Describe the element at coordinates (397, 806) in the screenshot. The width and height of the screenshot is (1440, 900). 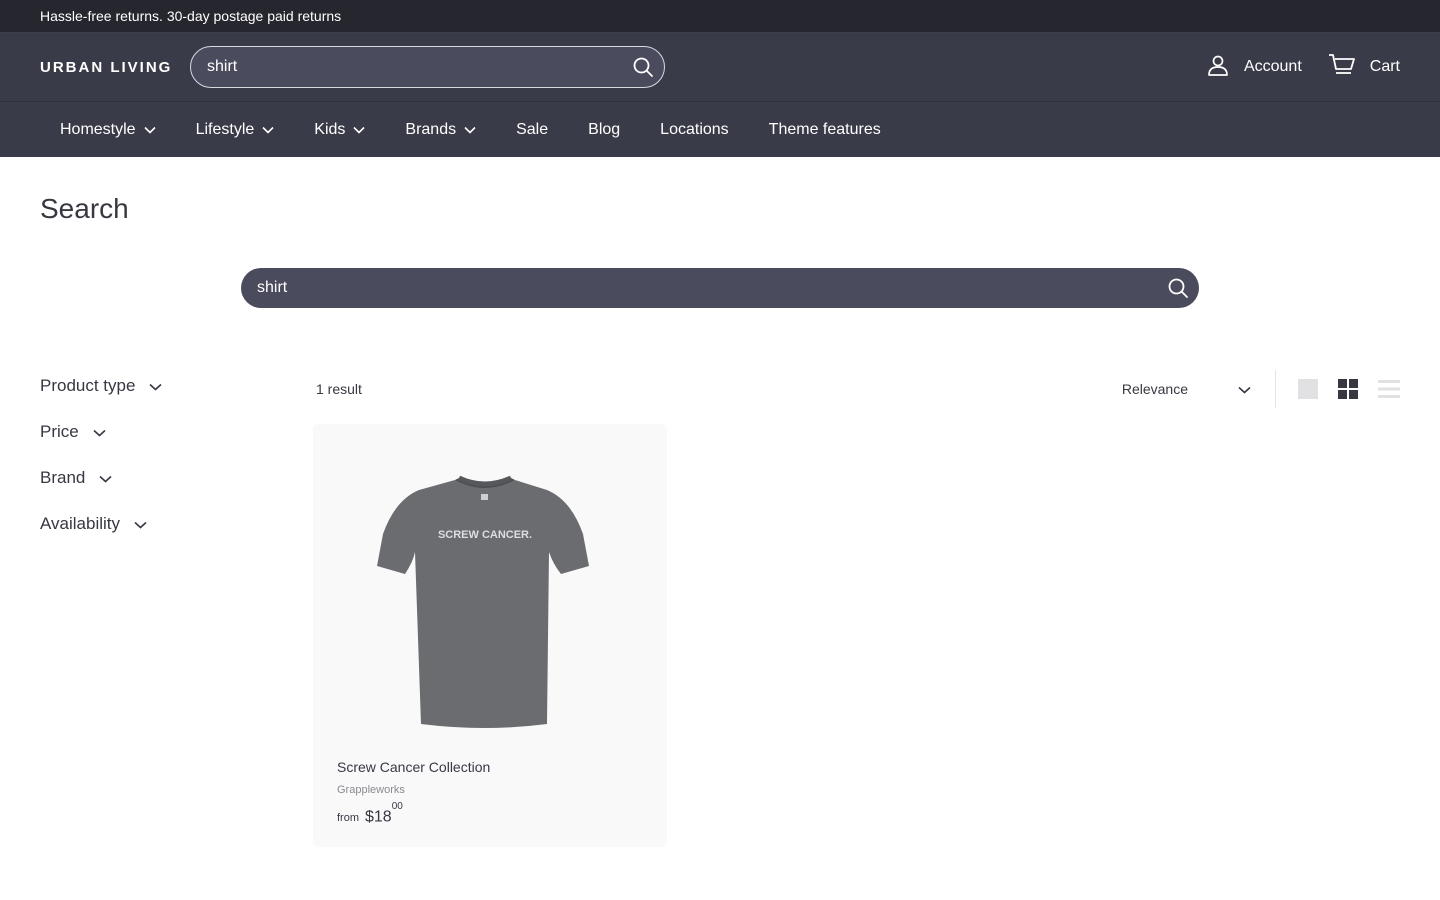
I see `price-cents: 00` at that location.